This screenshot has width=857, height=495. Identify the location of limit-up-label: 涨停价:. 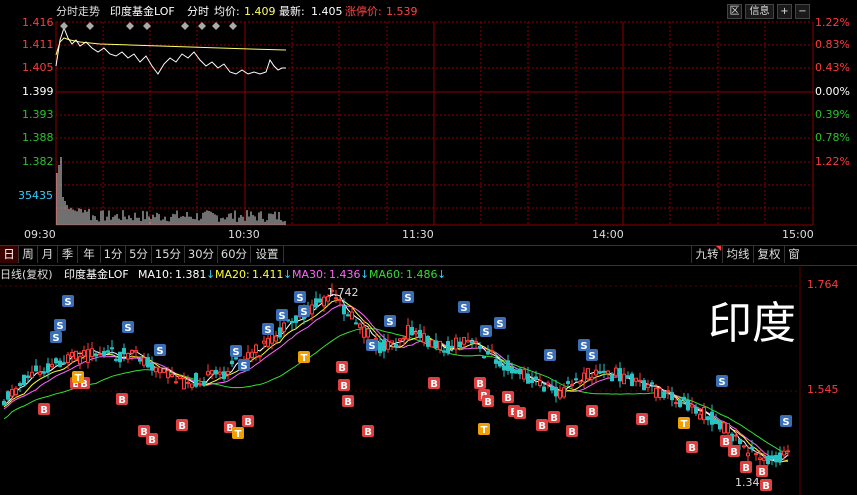
(363, 11).